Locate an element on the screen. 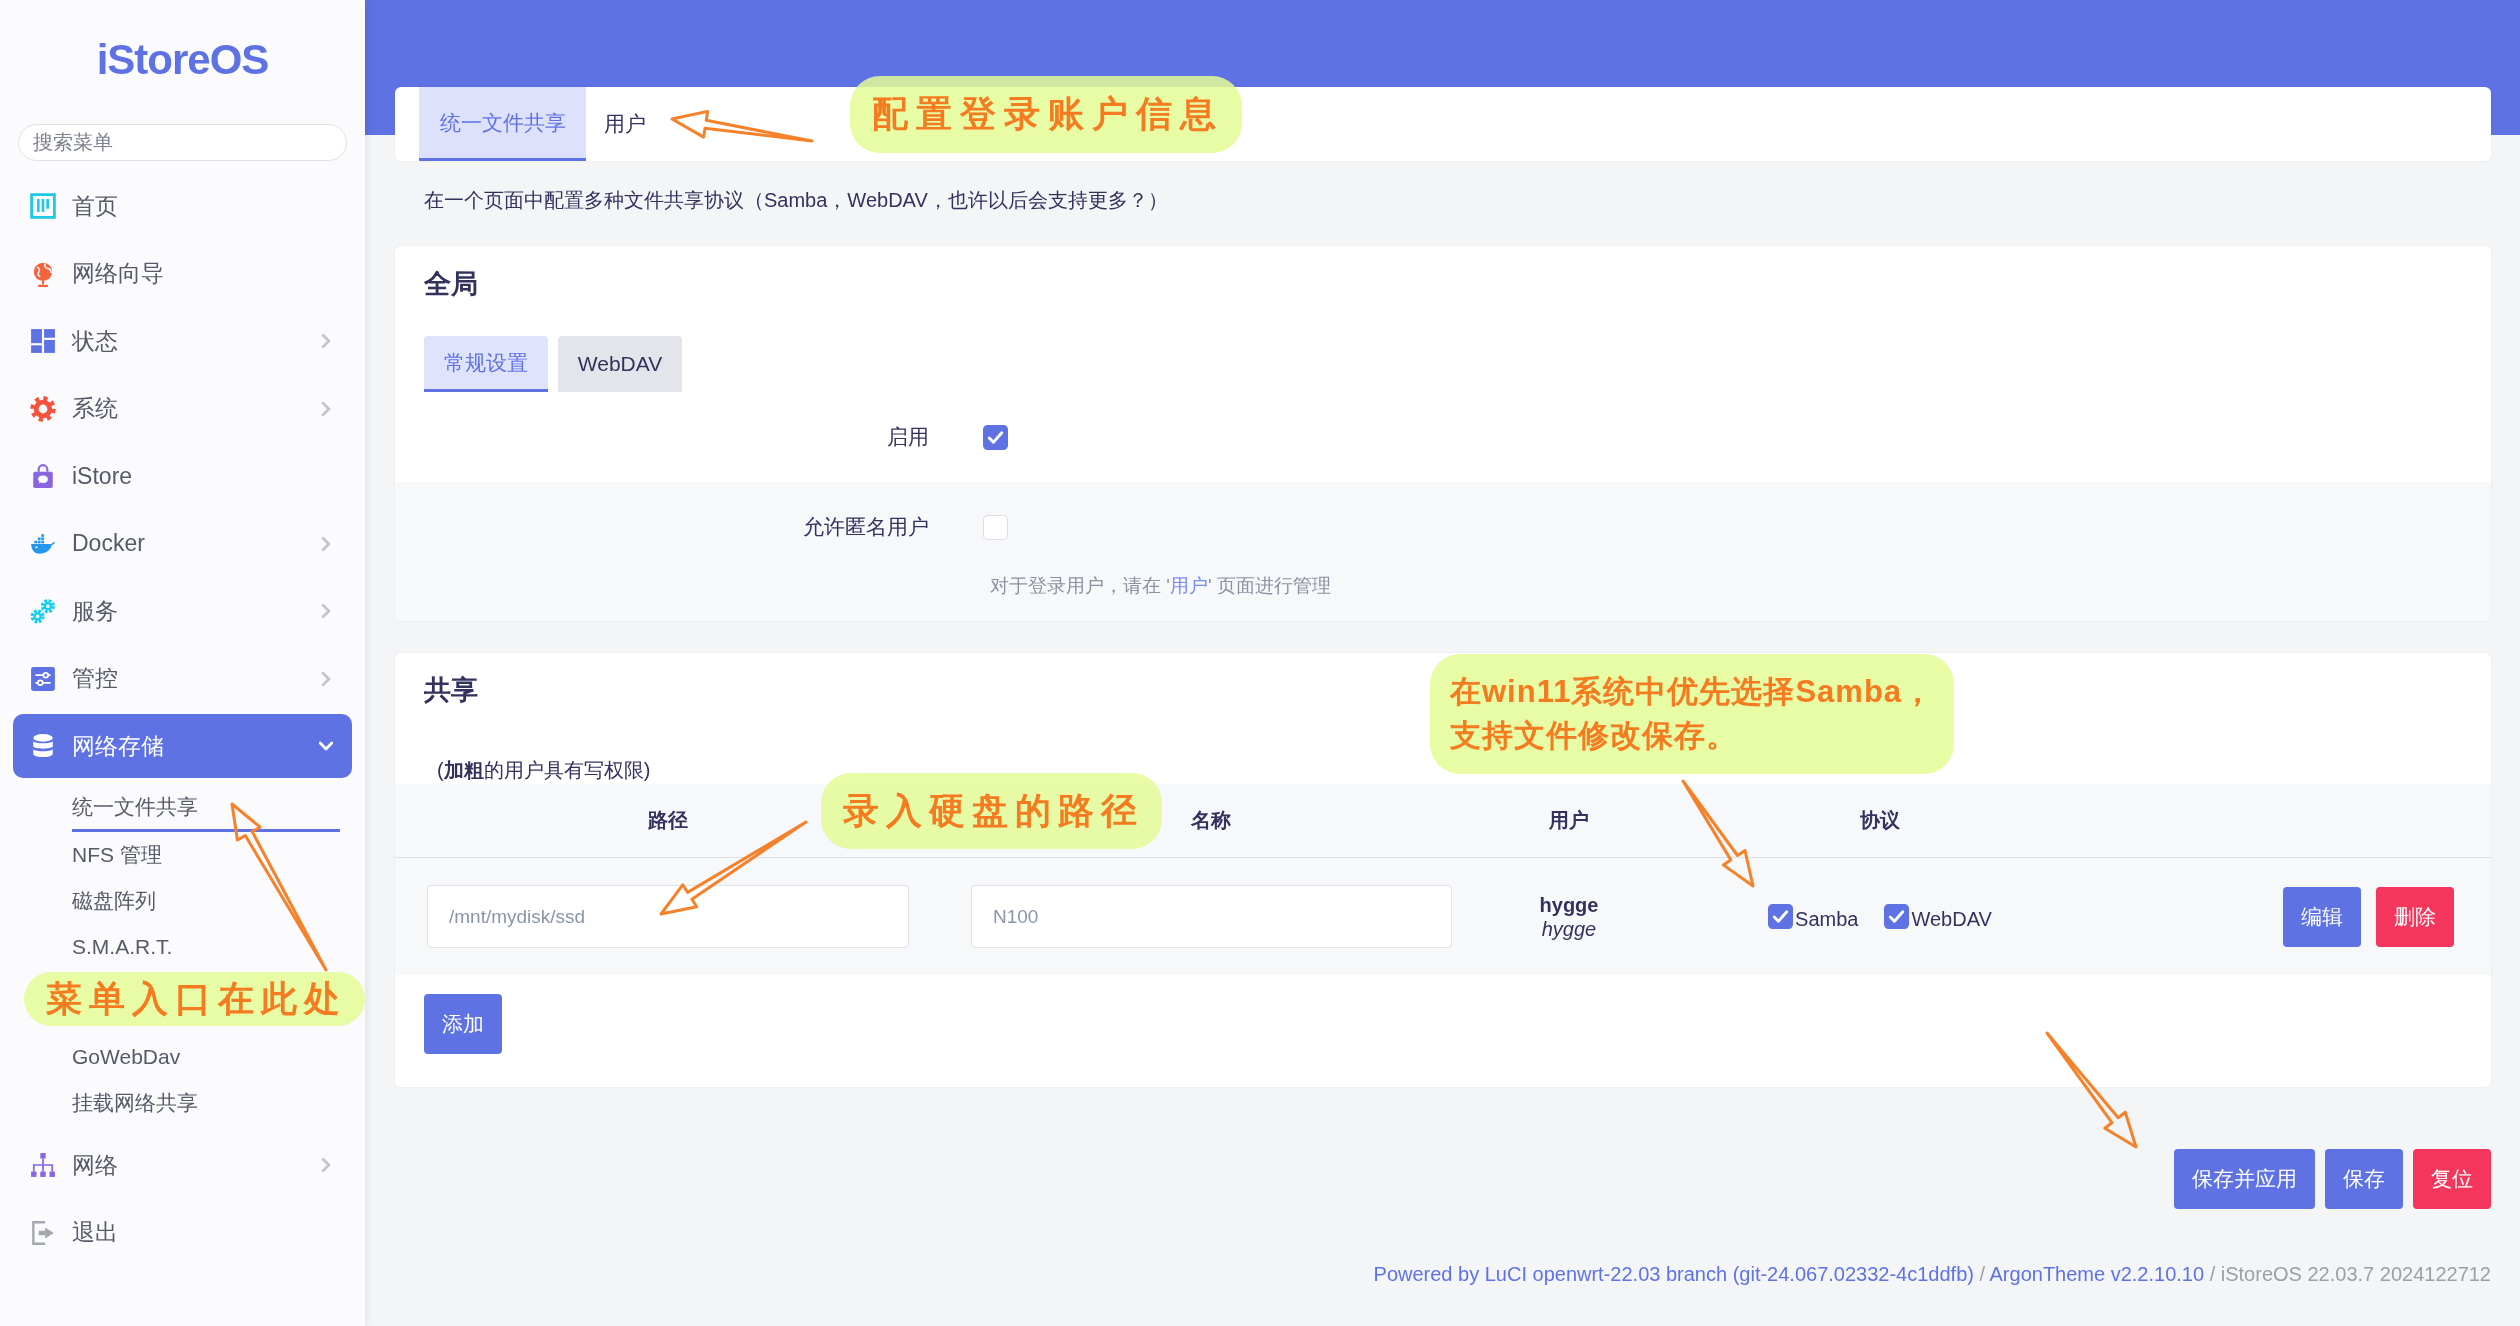  section-title: 共享 is located at coordinates (451, 690).